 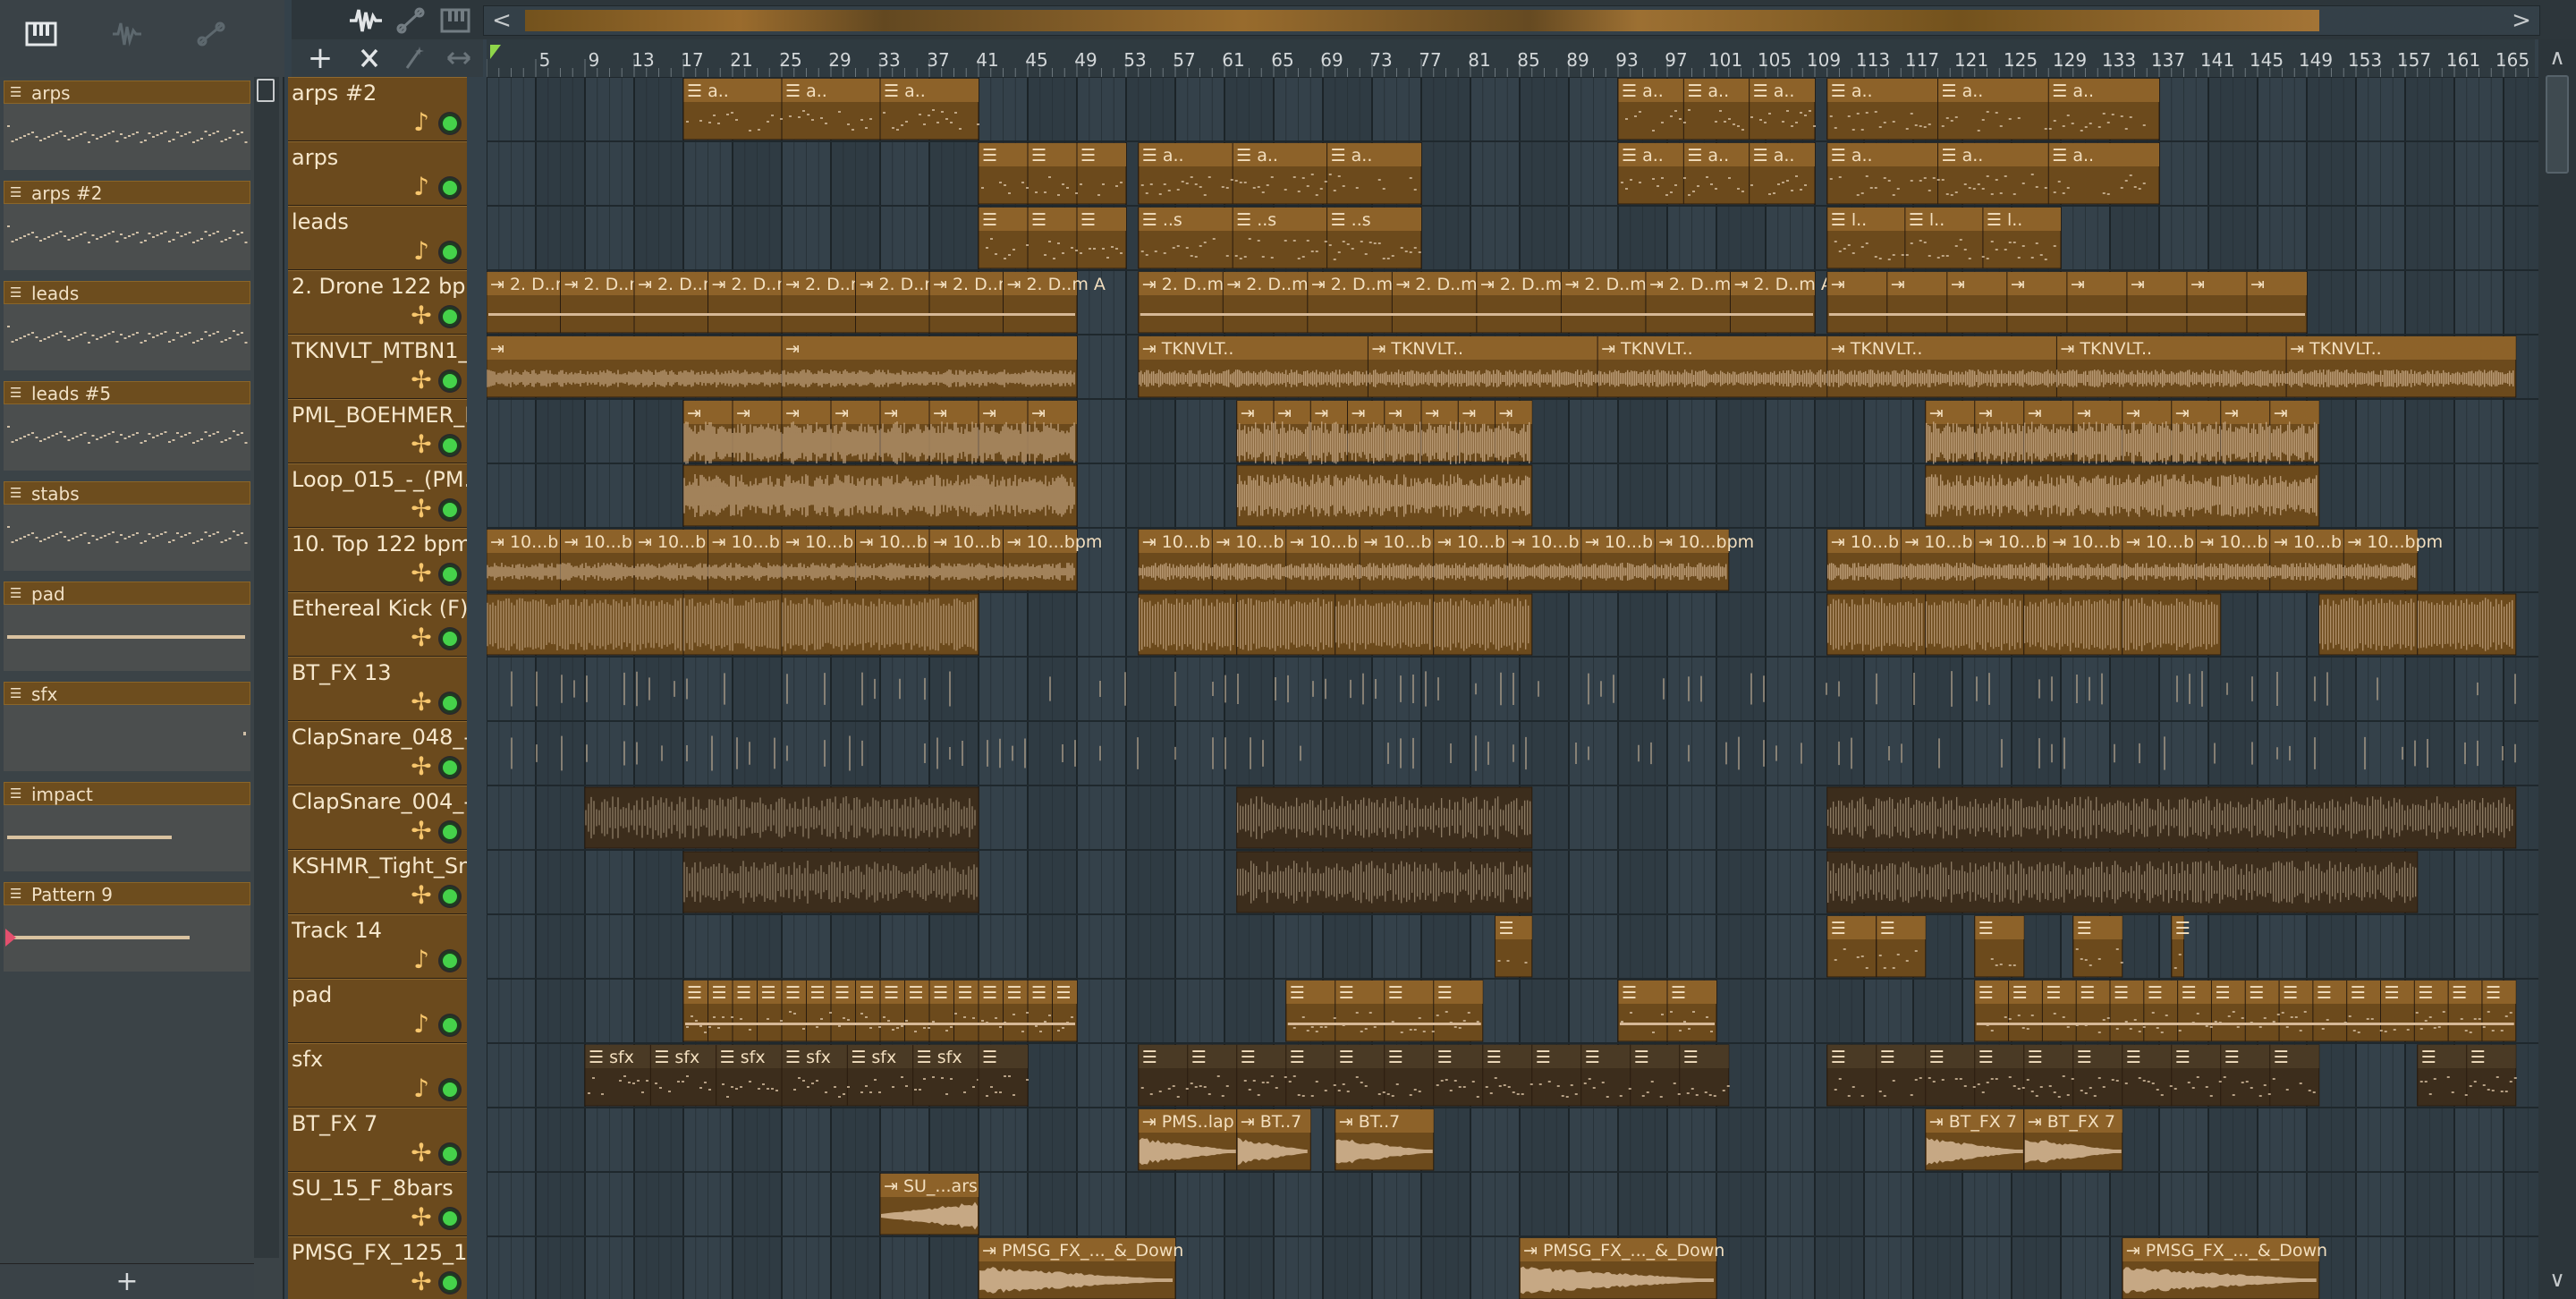 I want to click on playlist-clip: ⇥ BT_FX 7, so click(x=2073, y=1139).